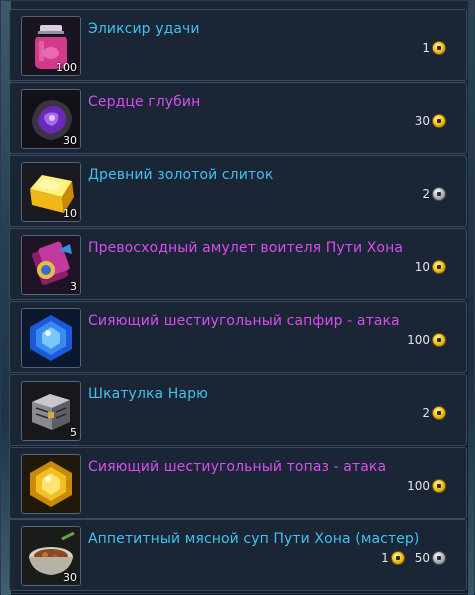  I want to click on item-name: Превосходный амулет воителя Пути Хона, so click(246, 248).